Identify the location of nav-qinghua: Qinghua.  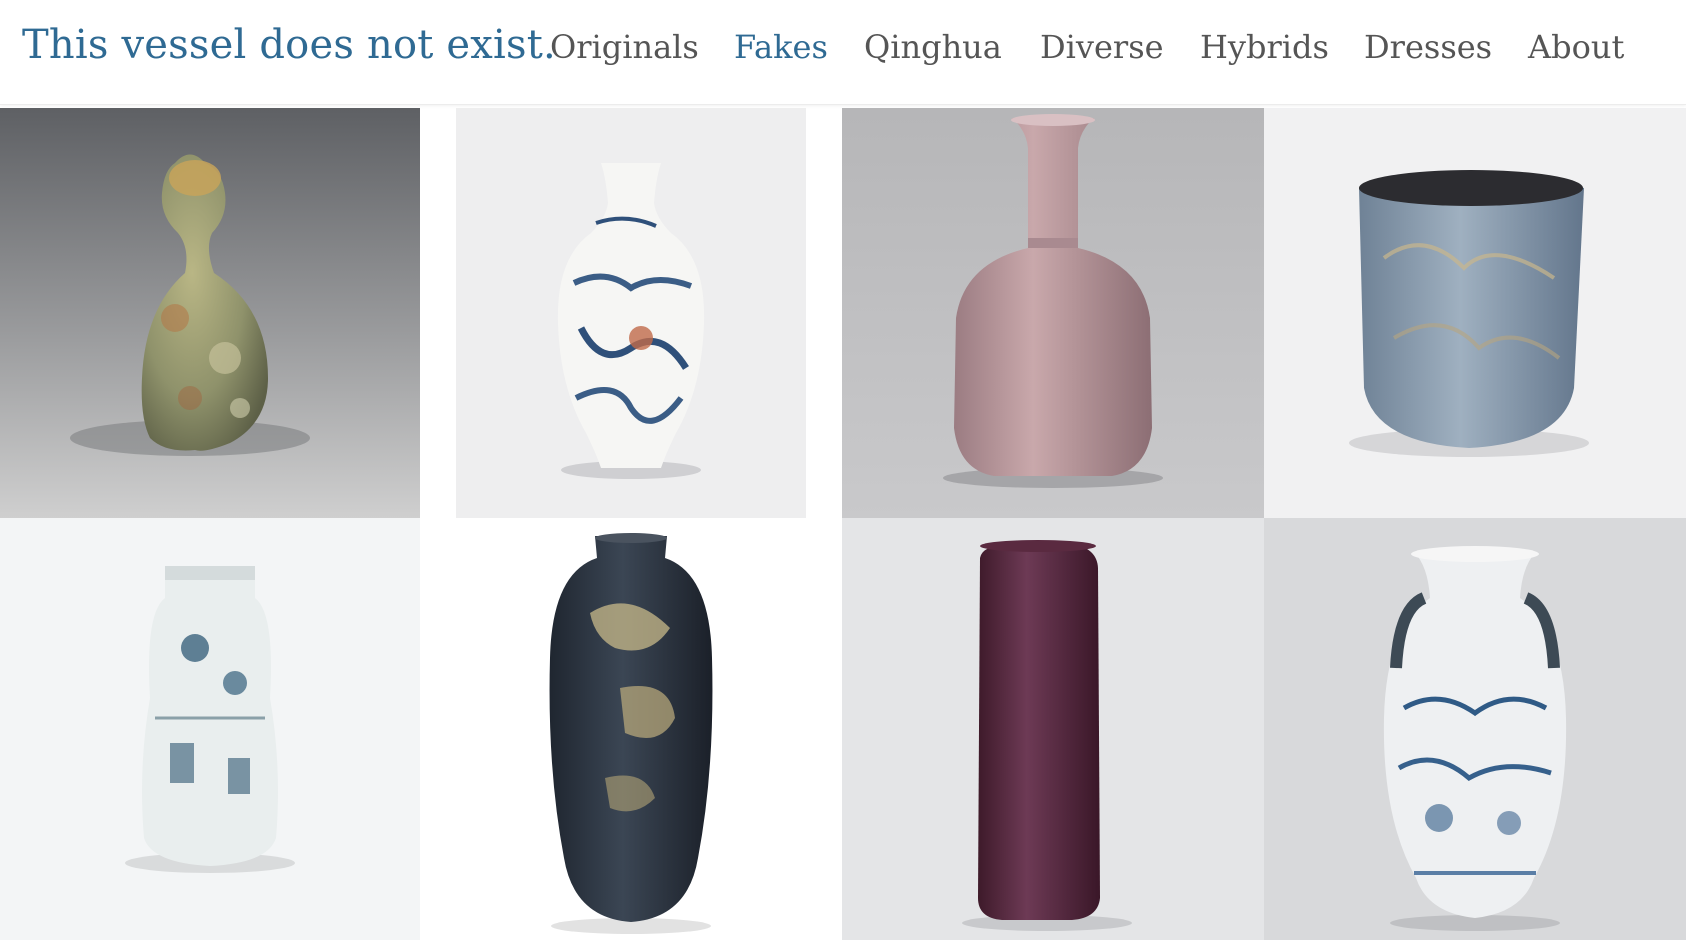
(933, 47).